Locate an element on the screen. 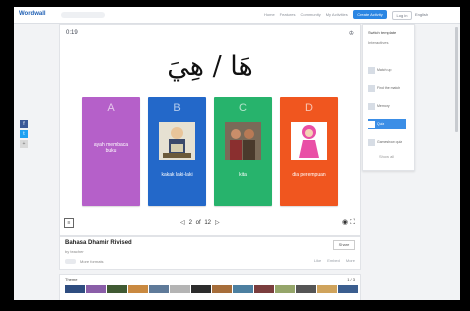  activity-author: by teacher is located at coordinates (74, 251).